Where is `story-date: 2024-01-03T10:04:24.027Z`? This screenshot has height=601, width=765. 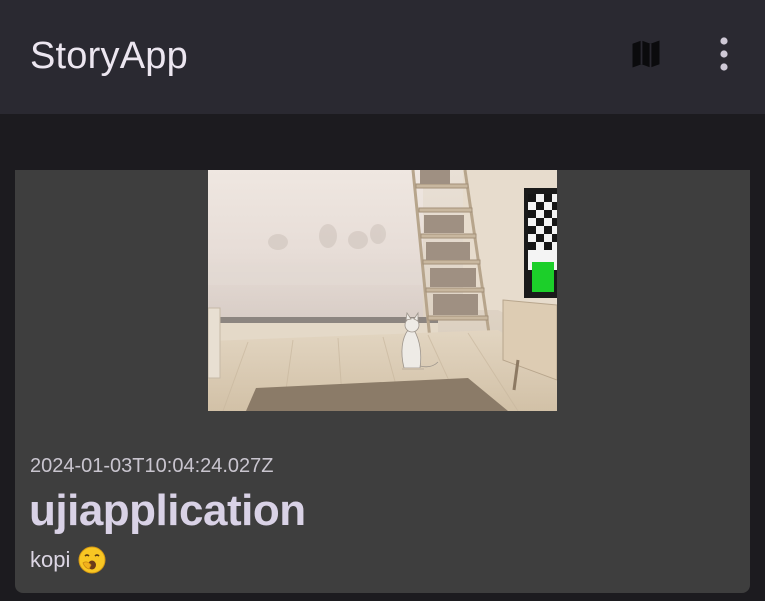 story-date: 2024-01-03T10:04:24.027Z is located at coordinates (152, 466).